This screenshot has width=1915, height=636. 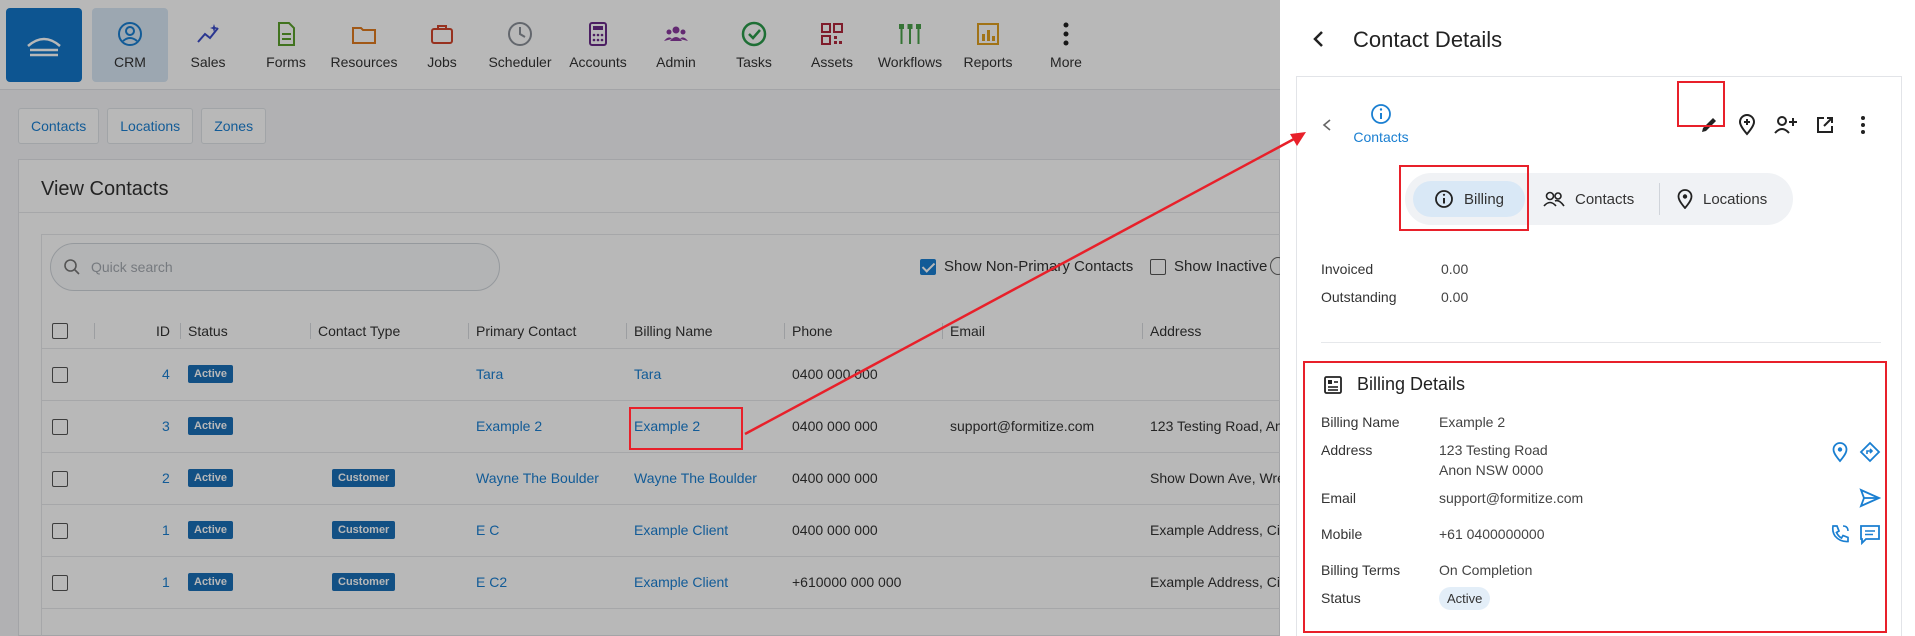 I want to click on status-label: Status, so click(x=1341, y=598).